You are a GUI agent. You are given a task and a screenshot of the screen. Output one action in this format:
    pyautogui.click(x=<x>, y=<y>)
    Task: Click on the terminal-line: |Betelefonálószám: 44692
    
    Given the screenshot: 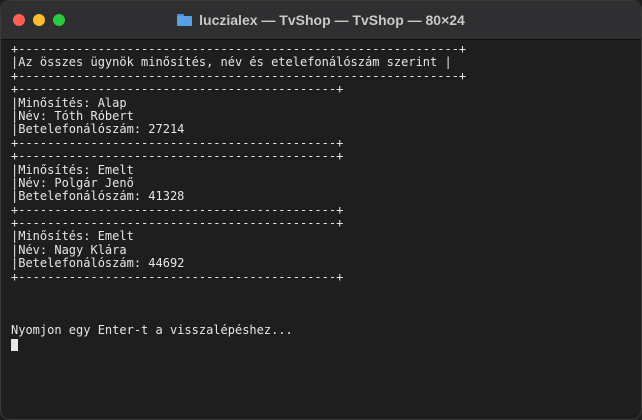 What is the action you would take?
    pyautogui.click(x=98, y=264)
    